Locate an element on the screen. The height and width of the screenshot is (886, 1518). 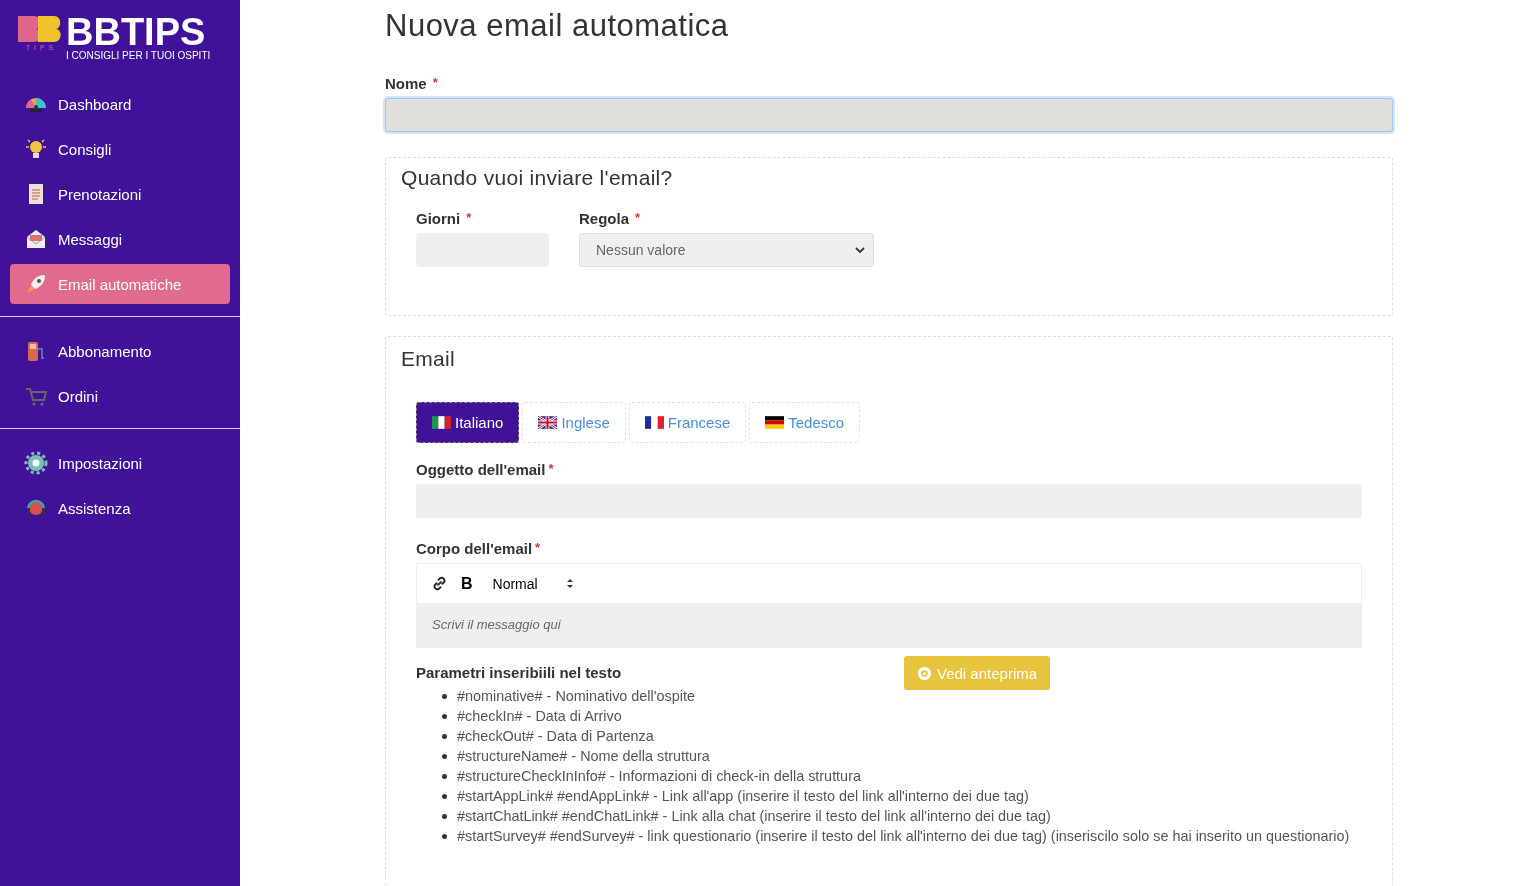
language-tab: Tedesco is located at coordinates (805, 422).